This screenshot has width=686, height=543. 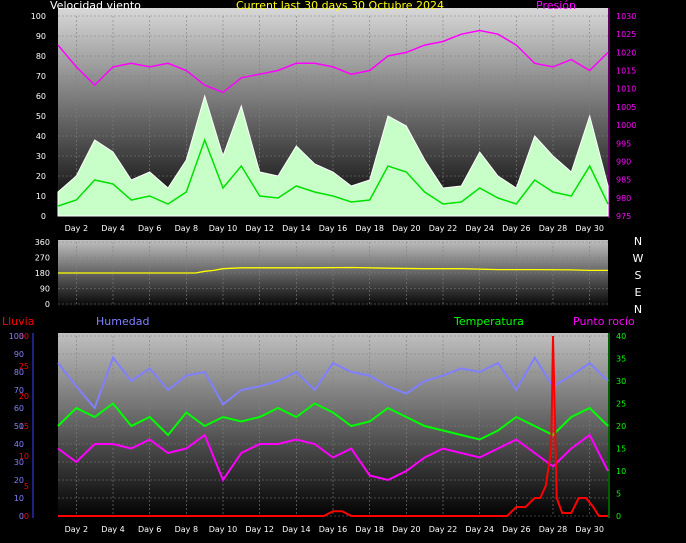 I want to click on wind-speed-axis: 1009080706050403020100, so click(x=38, y=116).